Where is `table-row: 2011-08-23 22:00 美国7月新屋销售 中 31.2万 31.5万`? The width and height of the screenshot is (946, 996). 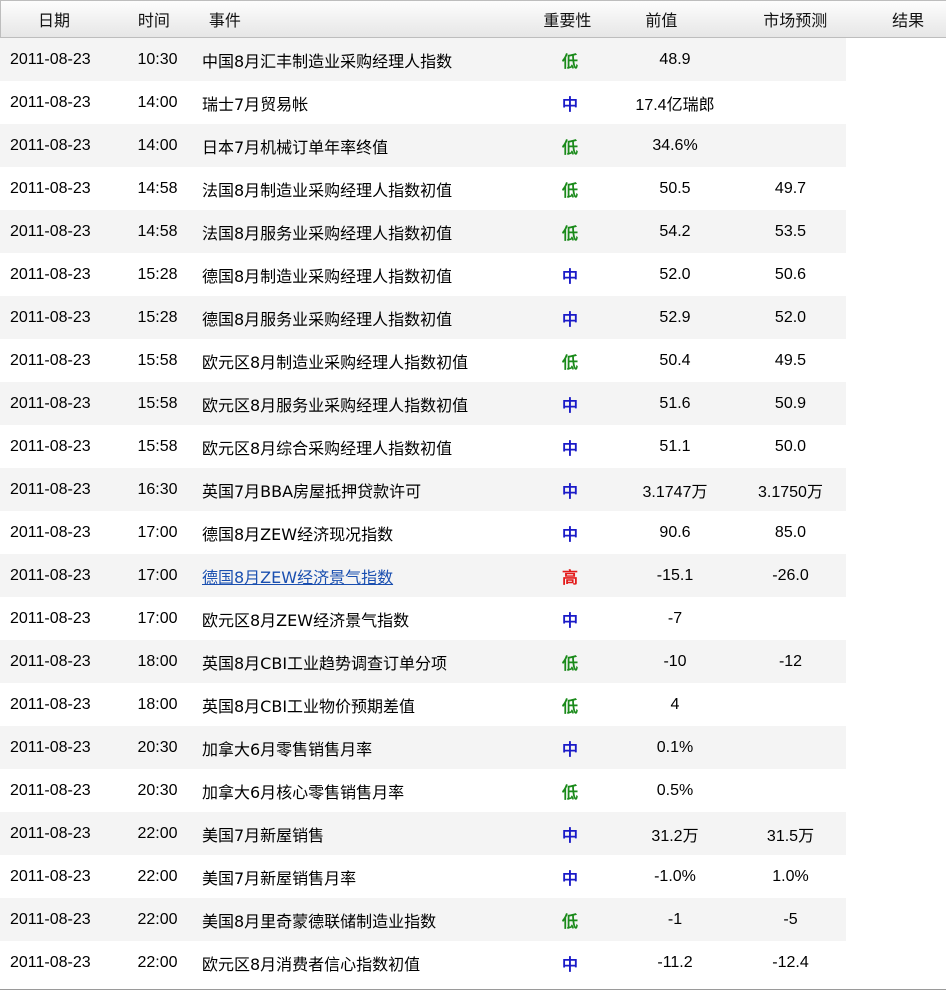 table-row: 2011-08-23 22:00 美国7月新屋销售 中 31.2万 31.5万 is located at coordinates (423, 833).